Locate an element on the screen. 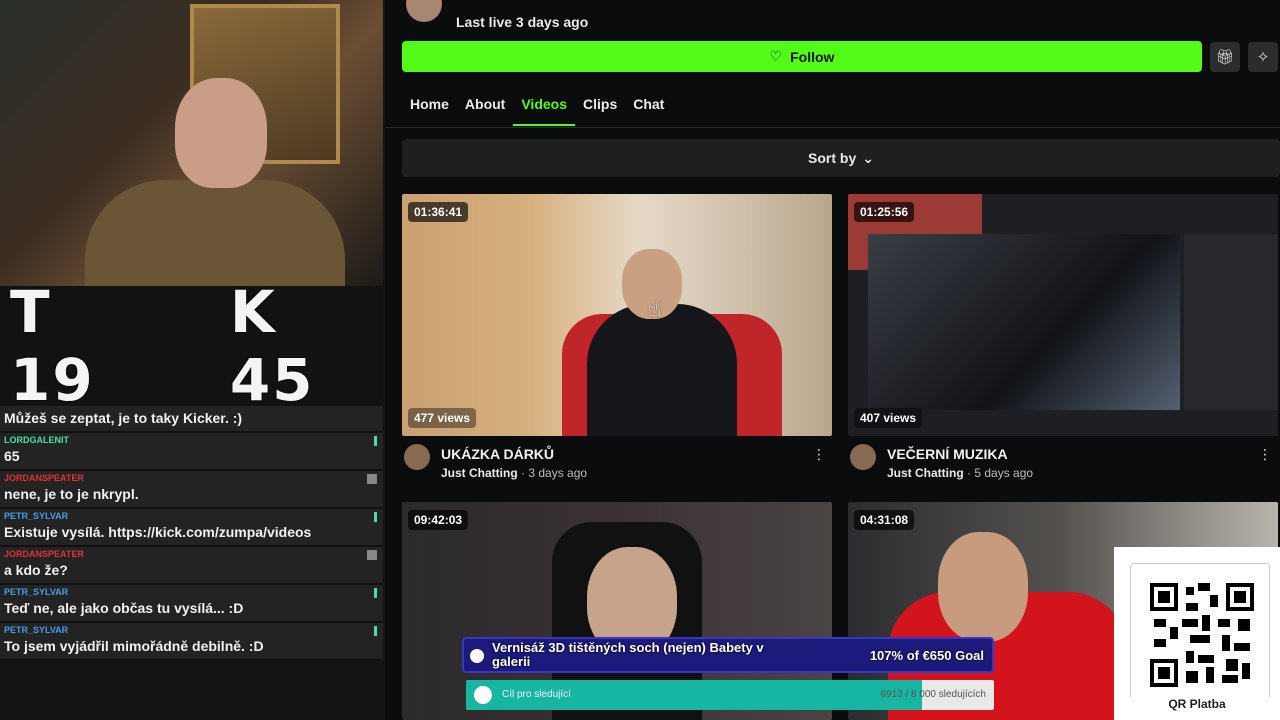 This screenshot has width=1280, height=720. follow-label: Follow is located at coordinates (812, 56).